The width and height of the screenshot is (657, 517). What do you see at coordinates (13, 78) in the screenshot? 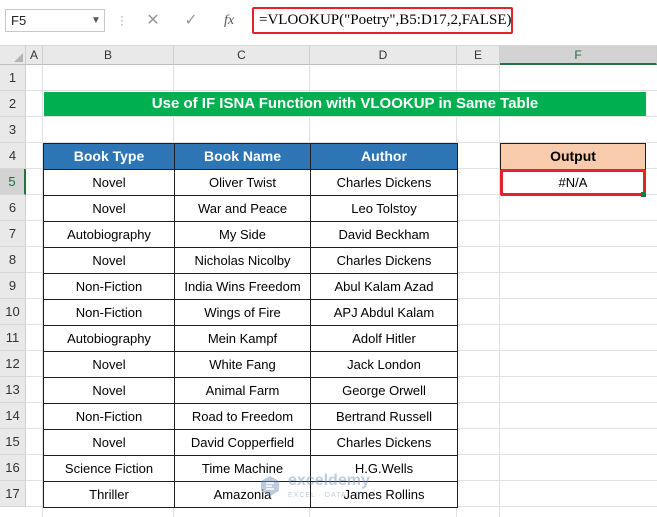
I see `row-header-1: 1` at bounding box center [13, 78].